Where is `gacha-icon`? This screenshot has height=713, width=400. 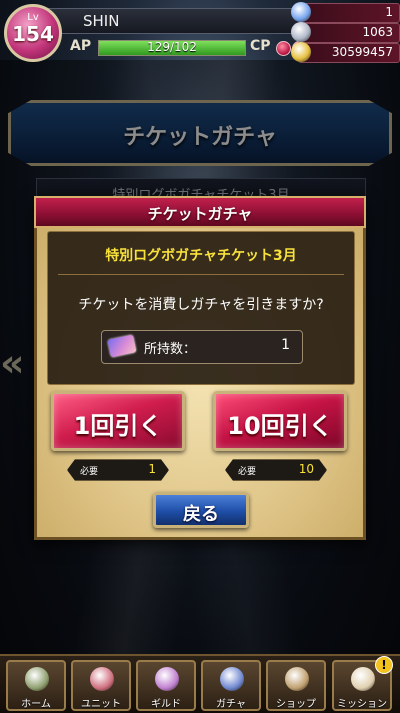 gacha-icon is located at coordinates (232, 679).